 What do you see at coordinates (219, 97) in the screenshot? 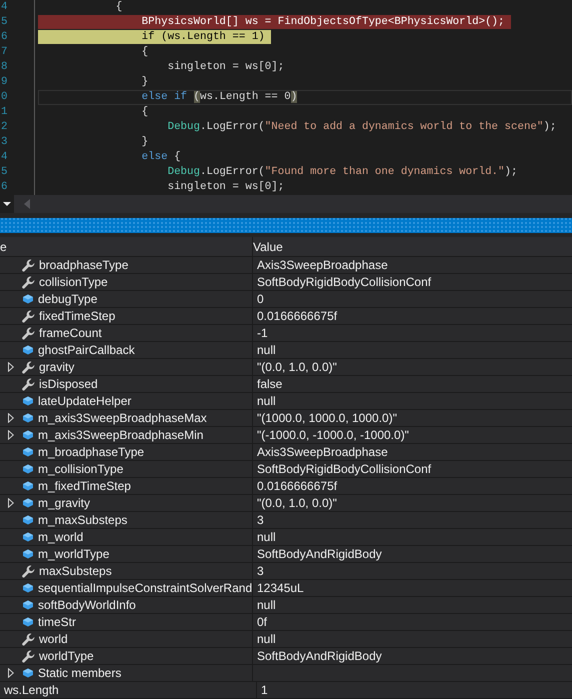
I see `code-line: else if (ws.Length == 0)` at bounding box center [219, 97].